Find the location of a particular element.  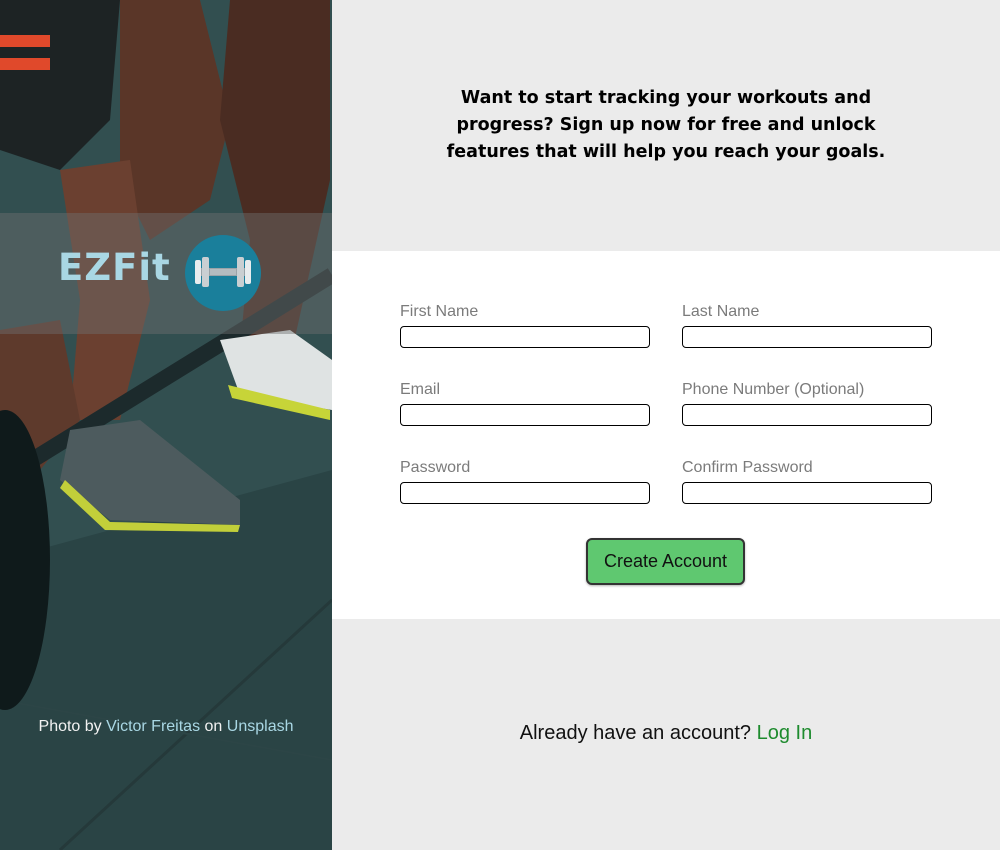

phone-group: Phone Number (Optional) is located at coordinates (808, 403).